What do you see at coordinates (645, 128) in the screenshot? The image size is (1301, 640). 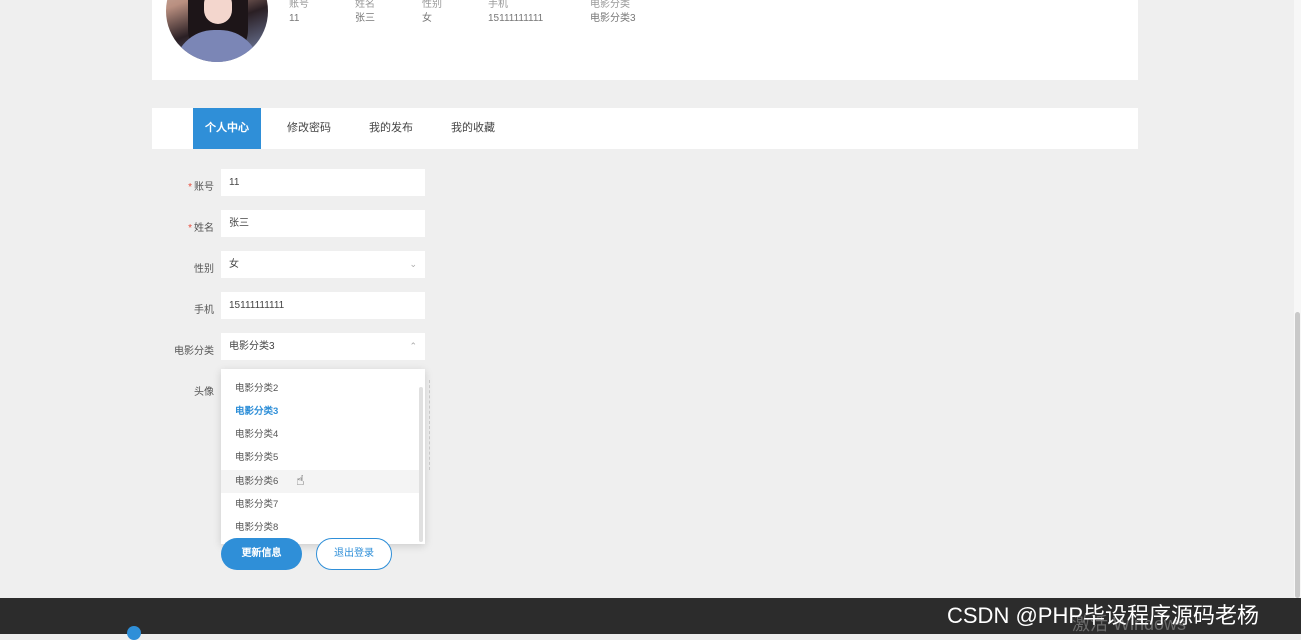 I see `tab-bar: 个人中心 修改密码 我的发布 我的收藏` at bounding box center [645, 128].